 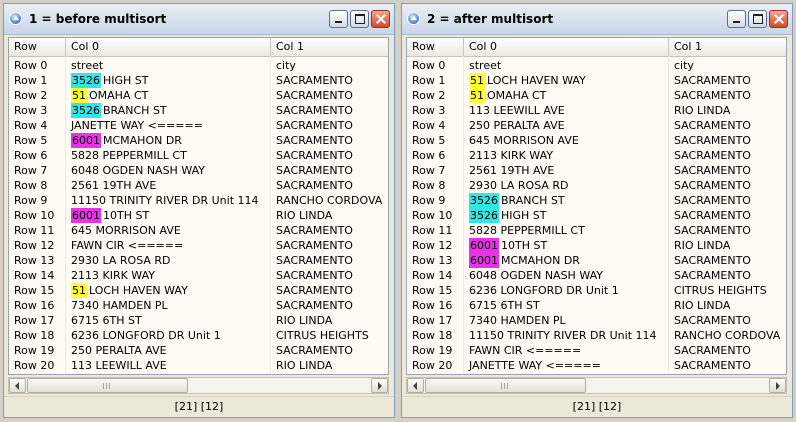 What do you see at coordinates (167, 365) in the screenshot?
I see `street-cell: 113 LEEWILL AVE` at bounding box center [167, 365].